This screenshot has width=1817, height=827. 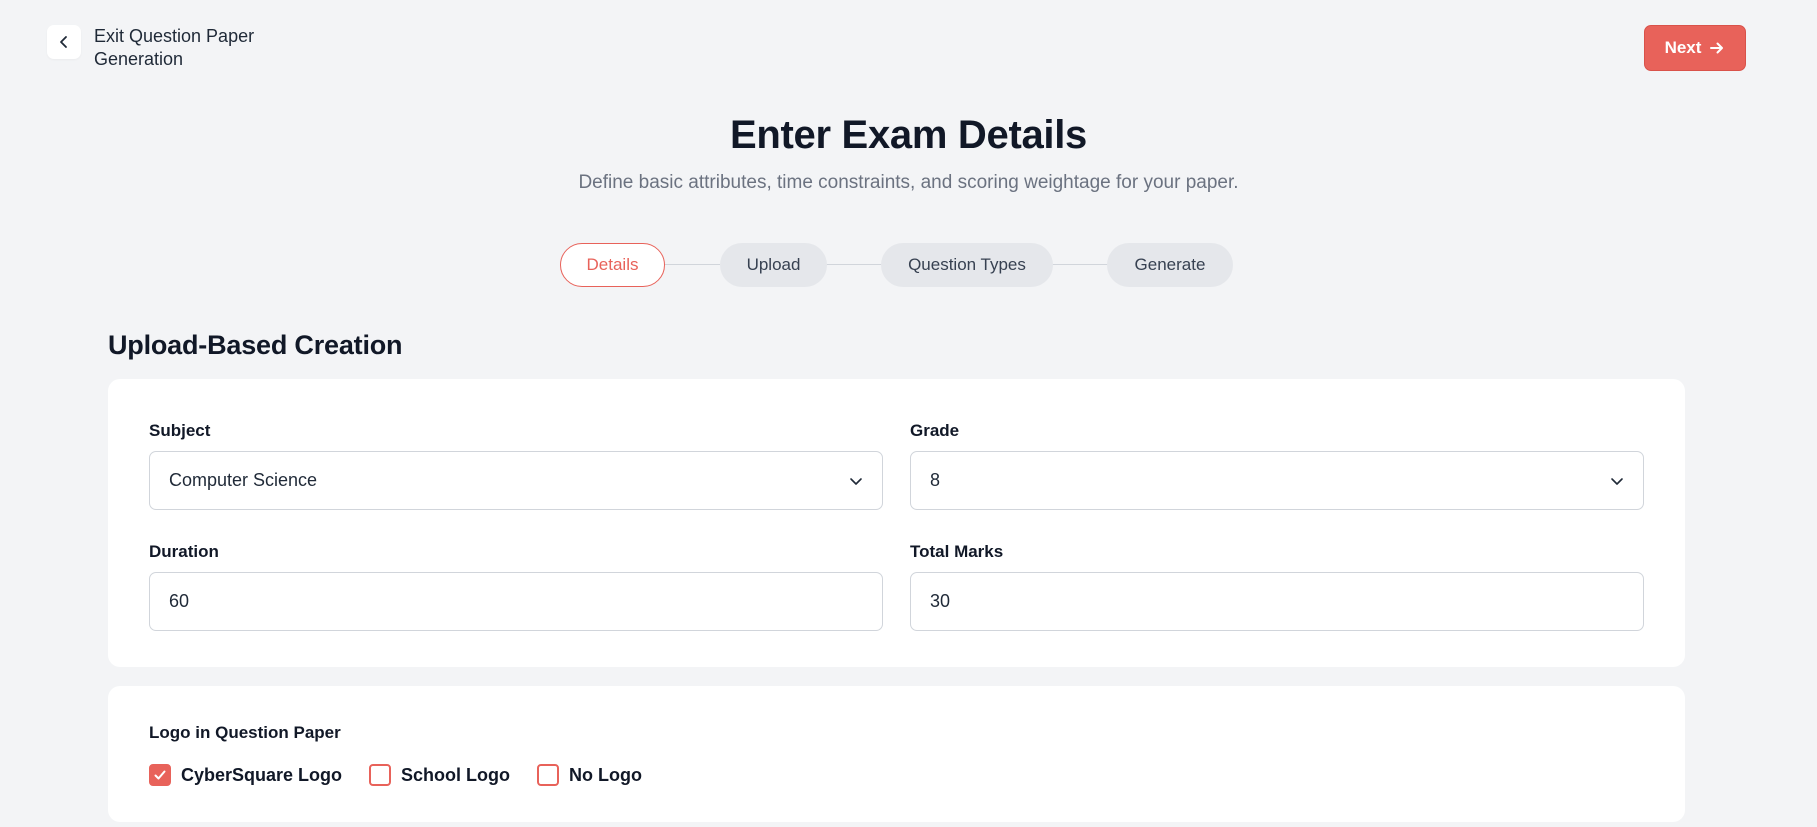 What do you see at coordinates (456, 774) in the screenshot?
I see `option-label: School Logo` at bounding box center [456, 774].